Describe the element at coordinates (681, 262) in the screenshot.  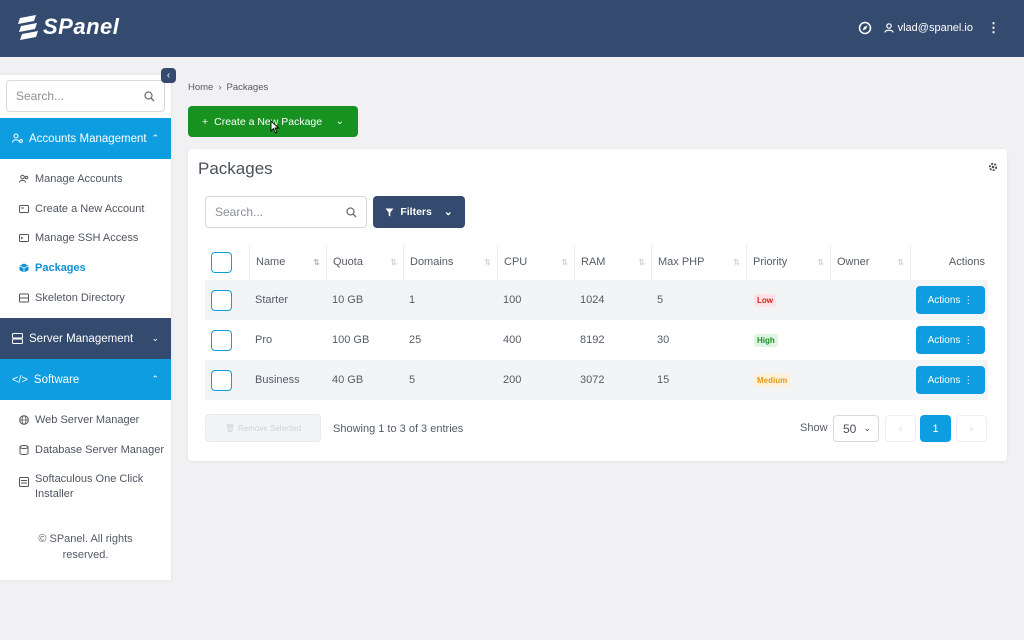
I see `column-label: Max PHP` at that location.